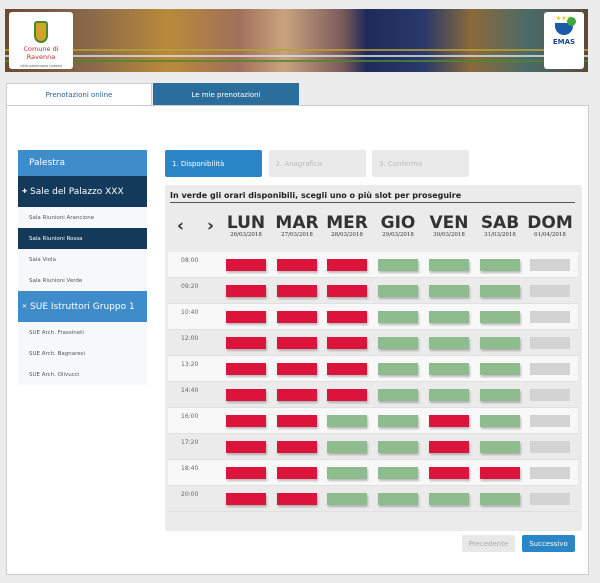 Image resolution: width=600 pixels, height=583 pixels. I want to click on time-slot-row: 16:00, so click(373, 421).